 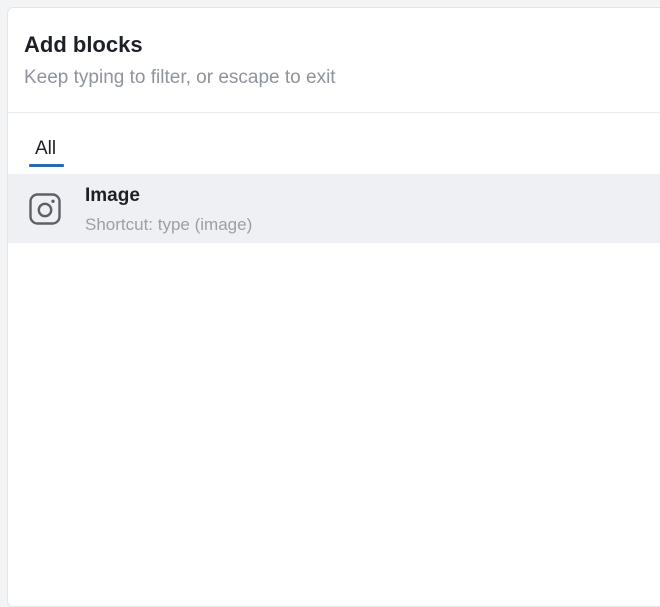 What do you see at coordinates (83, 44) in the screenshot?
I see `panel-title: Add blocks` at bounding box center [83, 44].